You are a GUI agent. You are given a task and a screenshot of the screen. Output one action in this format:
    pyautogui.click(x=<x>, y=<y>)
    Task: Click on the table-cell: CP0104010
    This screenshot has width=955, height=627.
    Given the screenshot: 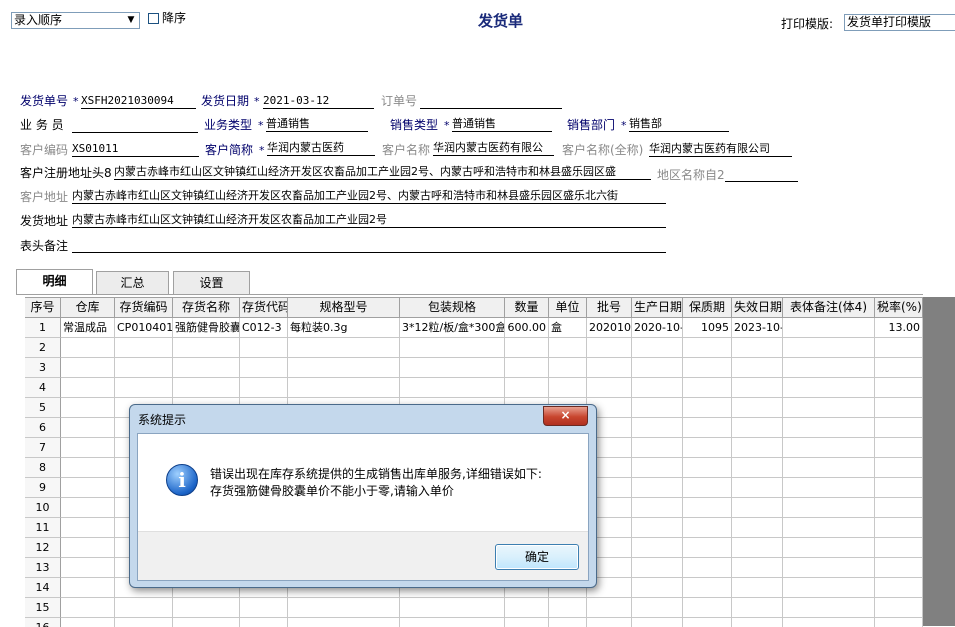 What is the action you would take?
    pyautogui.click(x=144, y=328)
    